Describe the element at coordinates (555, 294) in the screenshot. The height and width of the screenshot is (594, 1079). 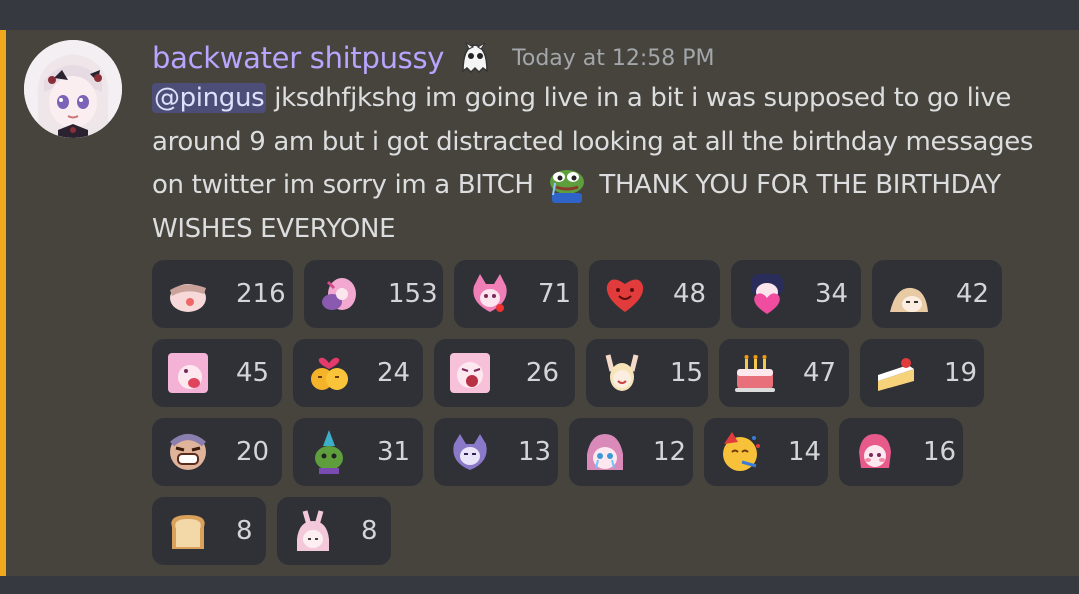
I see `reaction-count: 71` at that location.